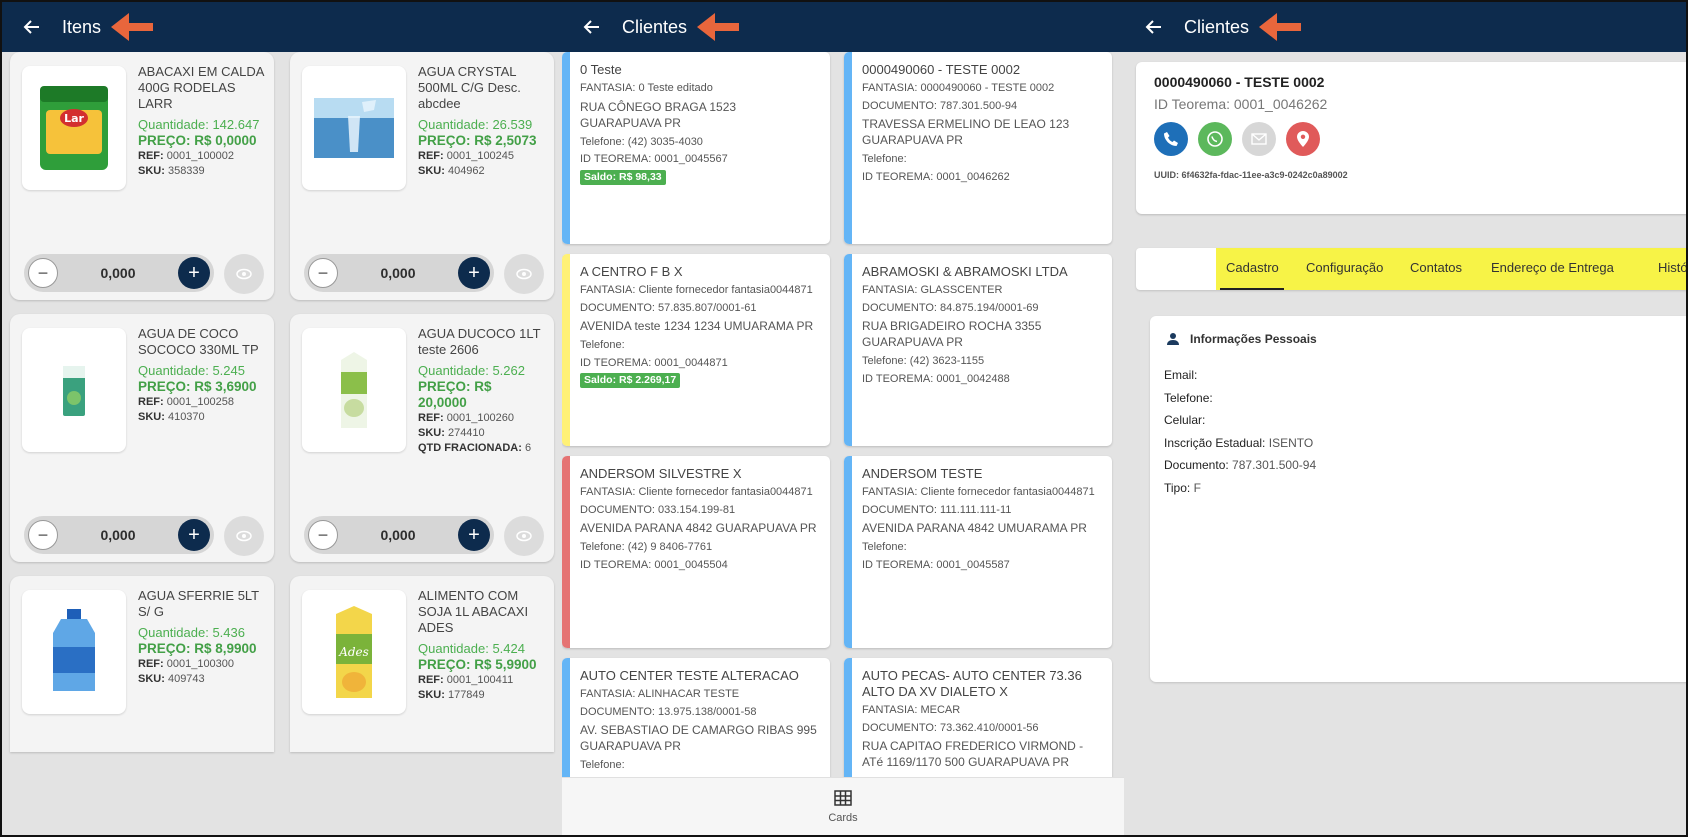 The image size is (1688, 837). What do you see at coordinates (1239, 82) in the screenshot?
I see `client-name: 0000490060 - TESTE 0002` at bounding box center [1239, 82].